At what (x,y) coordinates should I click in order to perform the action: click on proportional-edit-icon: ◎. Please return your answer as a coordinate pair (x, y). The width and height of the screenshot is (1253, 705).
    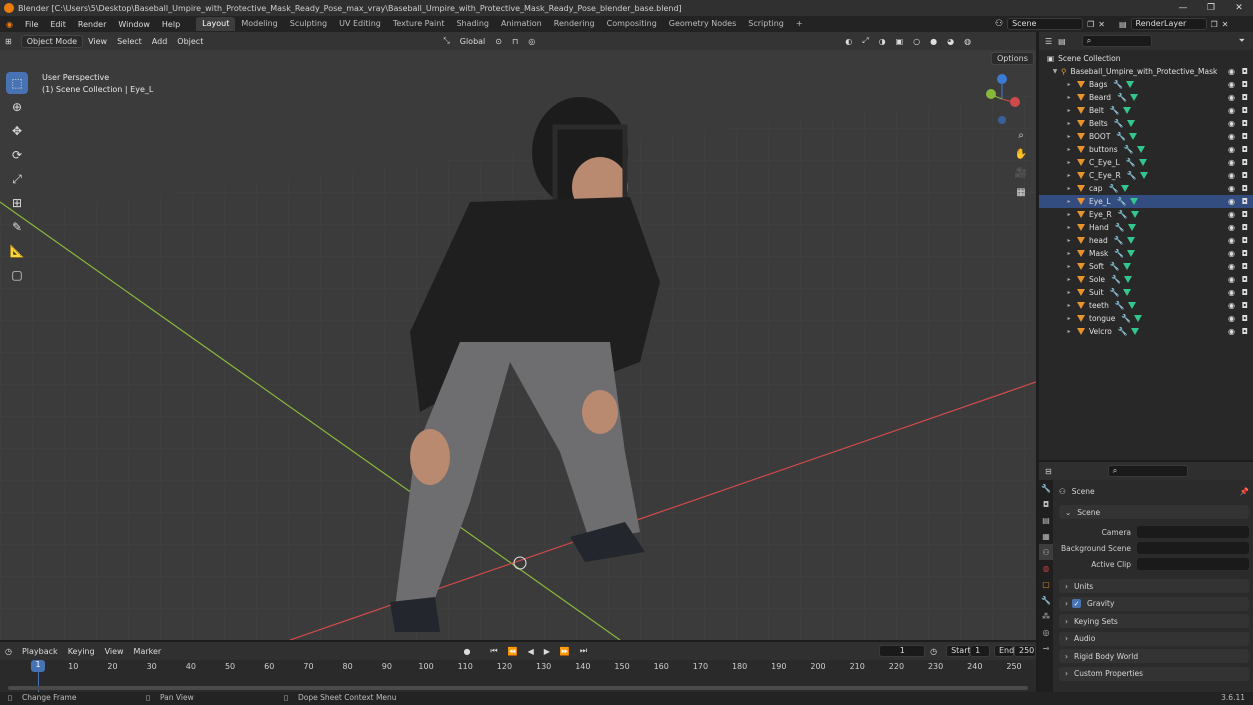
    Looking at the image, I should click on (531, 41).